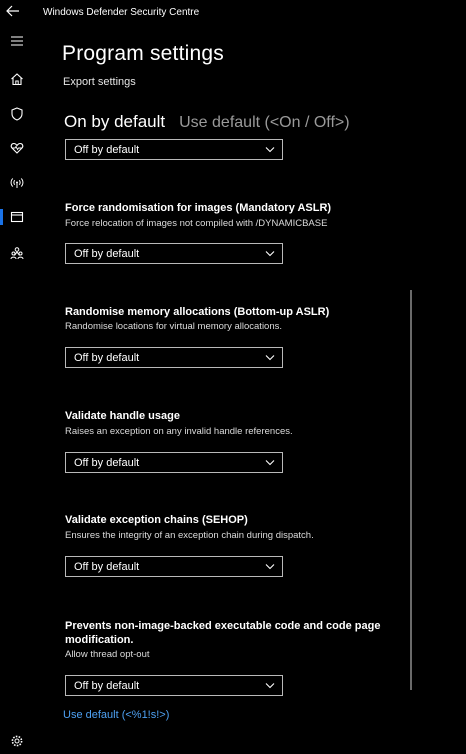 The height and width of the screenshot is (754, 466). I want to click on menu-button, so click(17, 42).